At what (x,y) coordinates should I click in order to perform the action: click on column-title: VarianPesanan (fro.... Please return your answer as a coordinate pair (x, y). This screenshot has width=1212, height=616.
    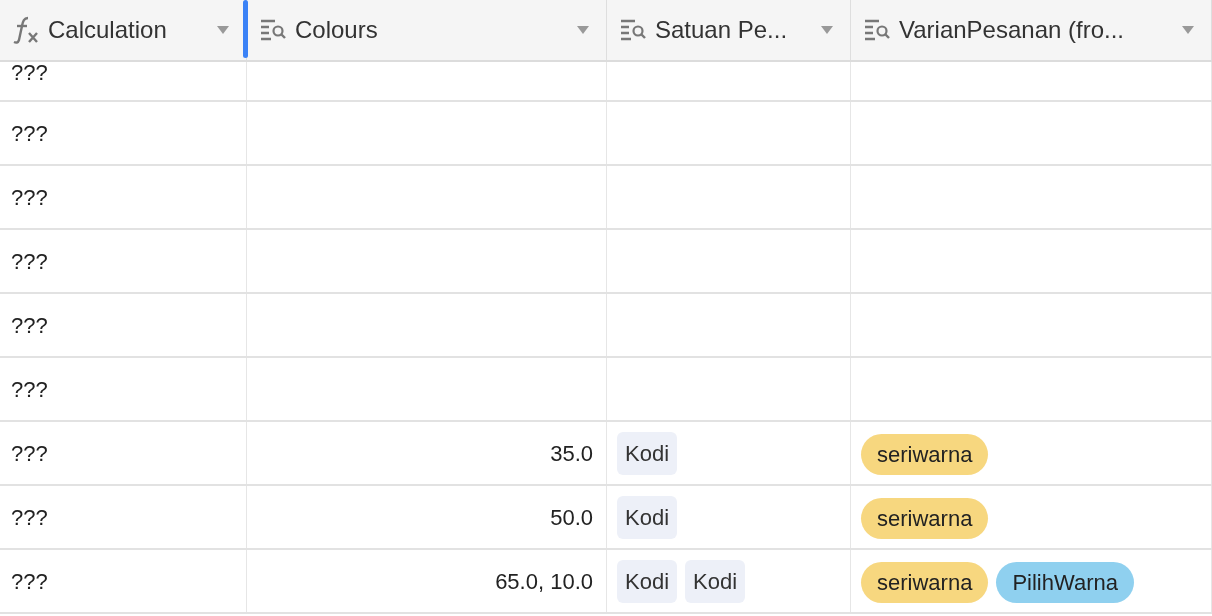
    Looking at the image, I should click on (1012, 30).